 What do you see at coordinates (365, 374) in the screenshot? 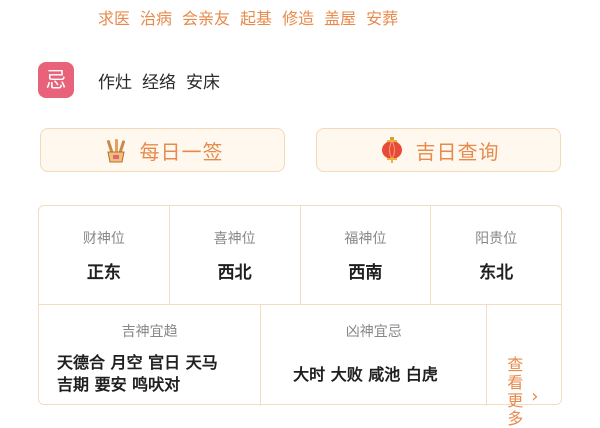
I see `bad-gods-line: 大时 大败 咸池 白虎` at bounding box center [365, 374].